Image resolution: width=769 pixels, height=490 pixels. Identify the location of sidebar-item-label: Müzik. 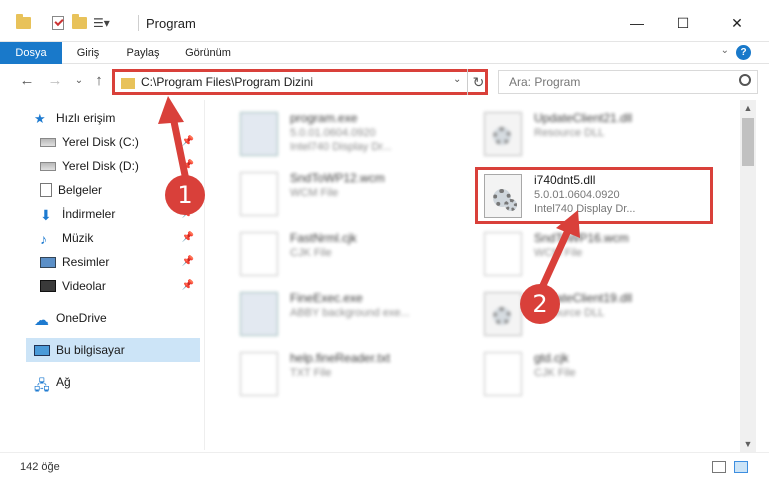
(78, 238).